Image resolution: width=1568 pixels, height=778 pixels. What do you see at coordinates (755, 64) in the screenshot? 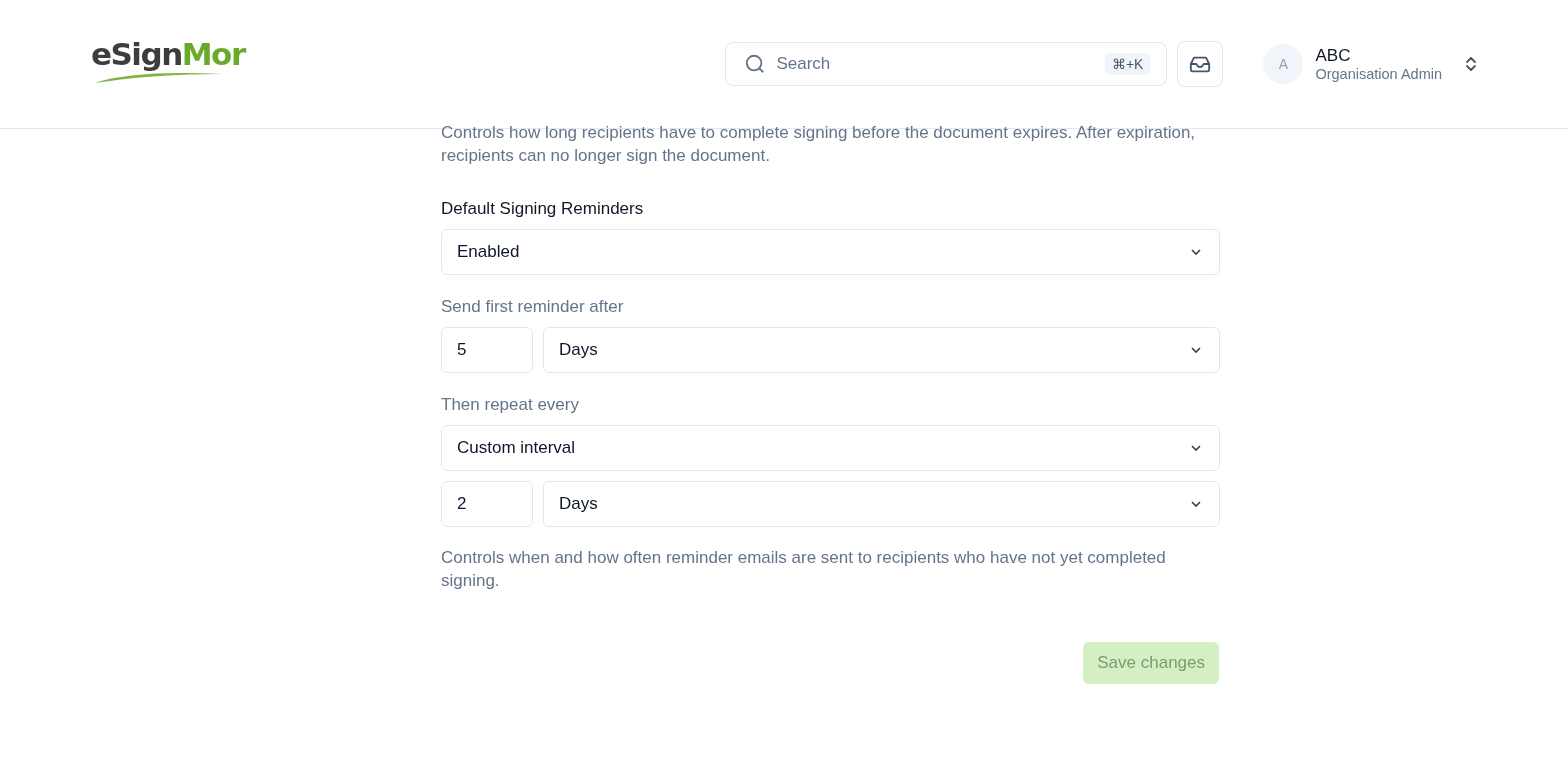
I see `search-icon` at bounding box center [755, 64].